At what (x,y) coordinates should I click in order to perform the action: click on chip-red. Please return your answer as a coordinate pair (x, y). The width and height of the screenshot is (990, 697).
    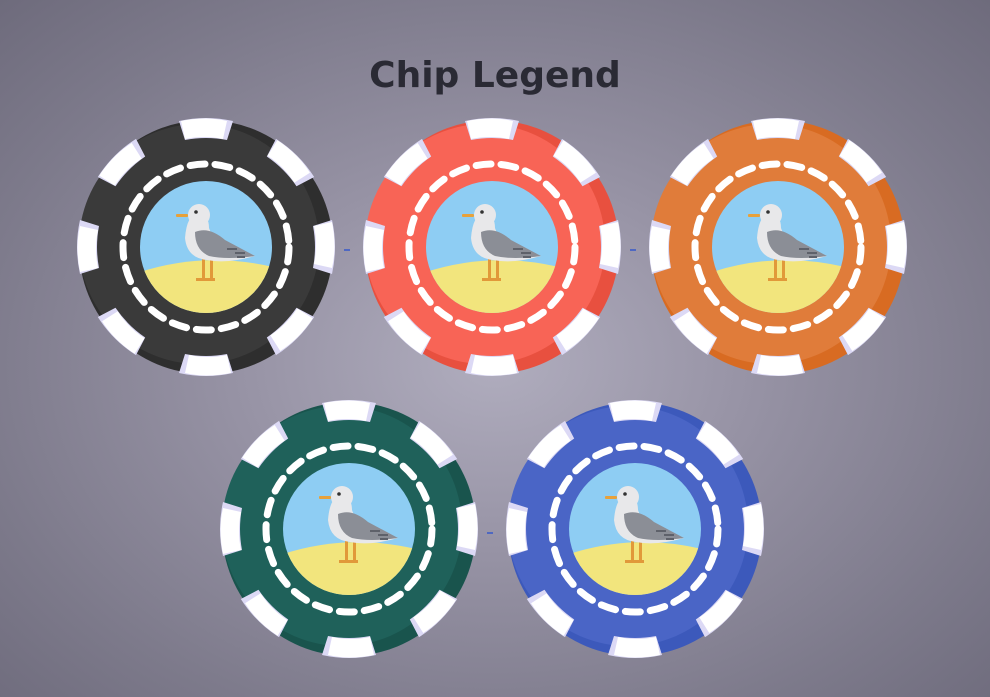
    Looking at the image, I should click on (492, 247).